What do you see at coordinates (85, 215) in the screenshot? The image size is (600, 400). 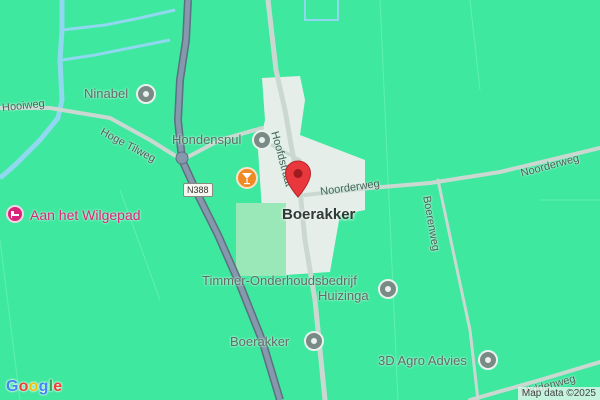 I see `poi-label: Aan het Wilgepad` at bounding box center [85, 215].